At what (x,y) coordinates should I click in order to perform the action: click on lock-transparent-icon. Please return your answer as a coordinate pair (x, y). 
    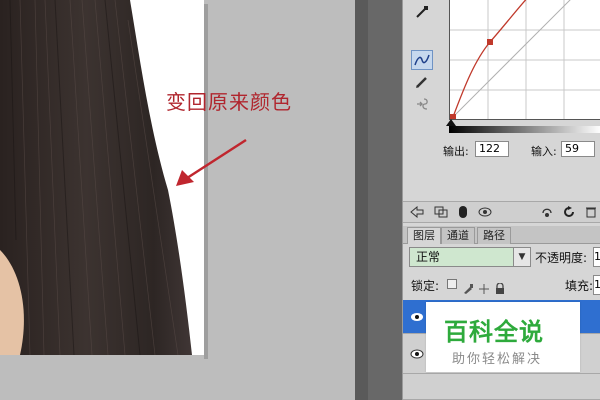
    Looking at the image, I should click on (452, 284).